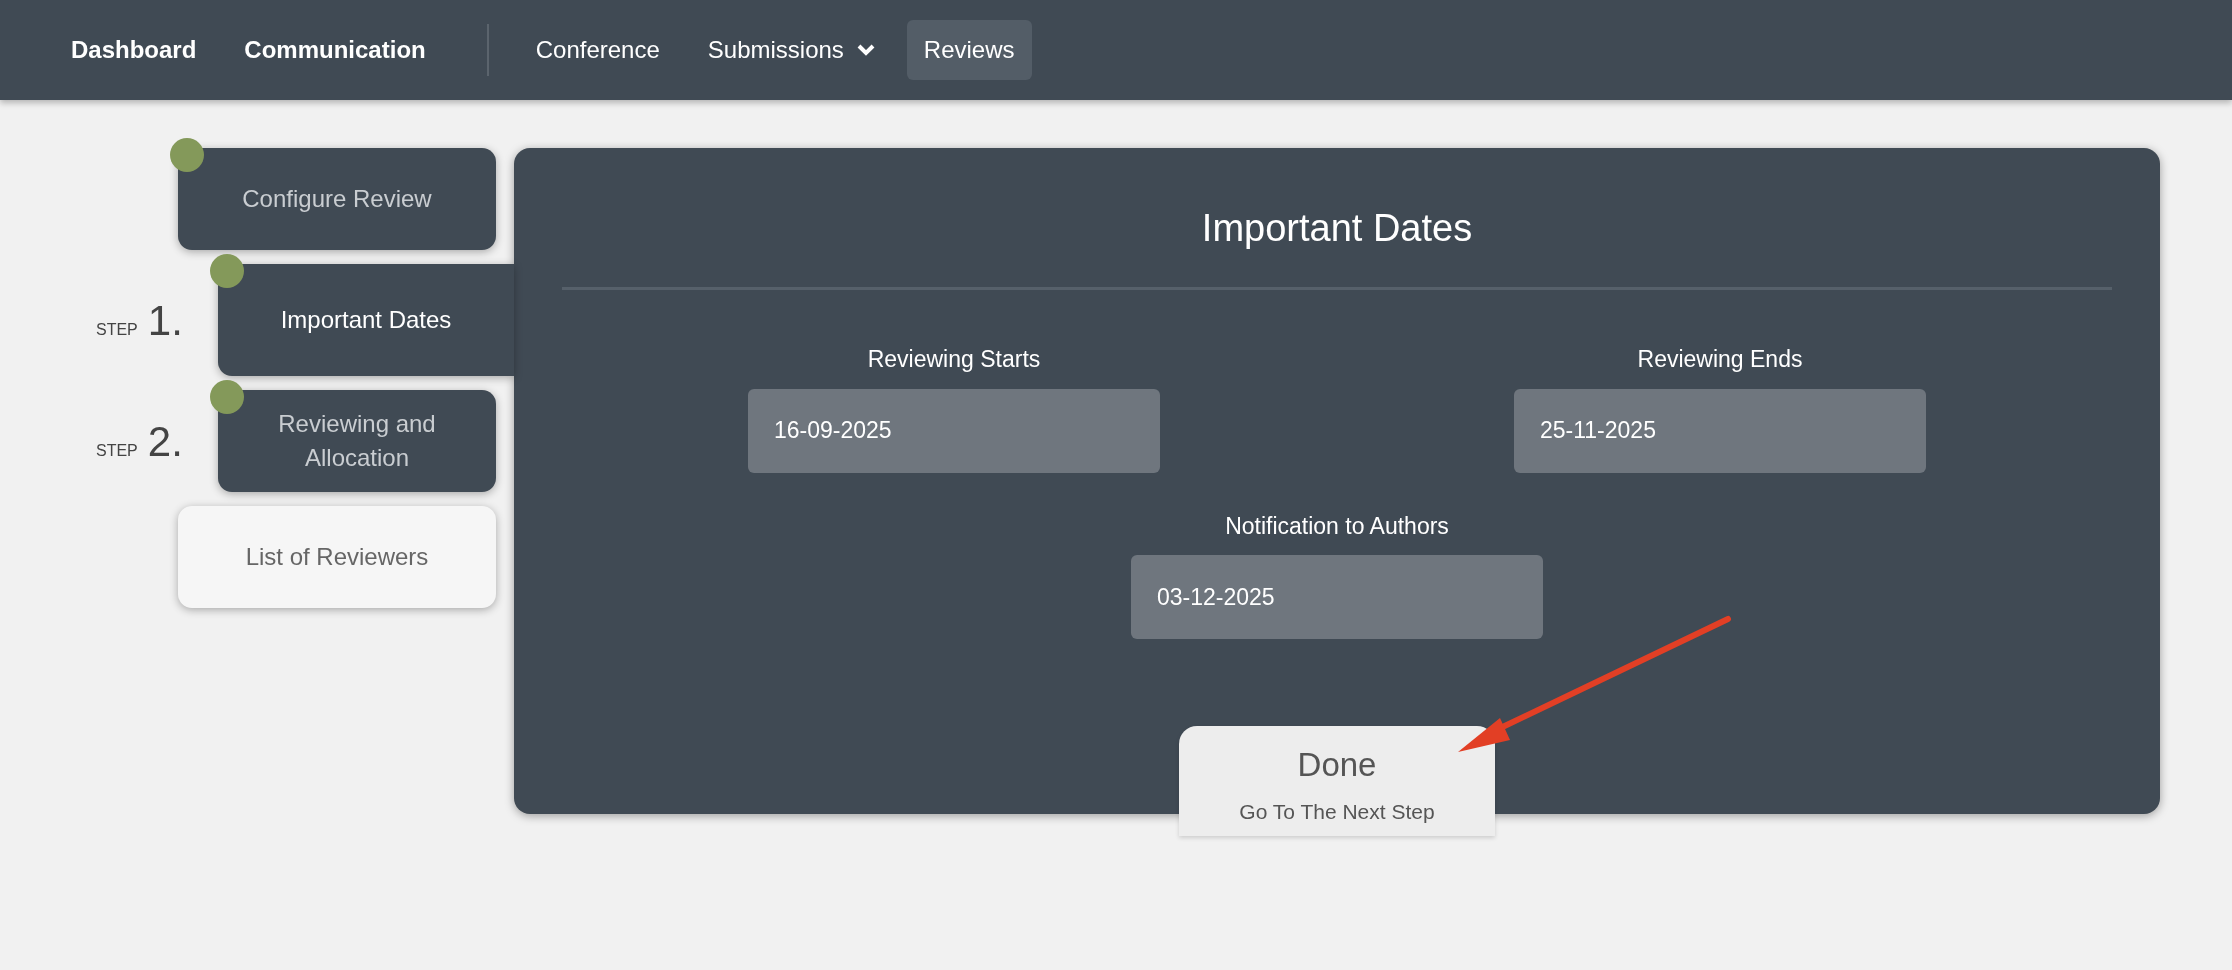  Describe the element at coordinates (357, 441) in the screenshot. I see `step-card: Reviewing and Allocation` at that location.